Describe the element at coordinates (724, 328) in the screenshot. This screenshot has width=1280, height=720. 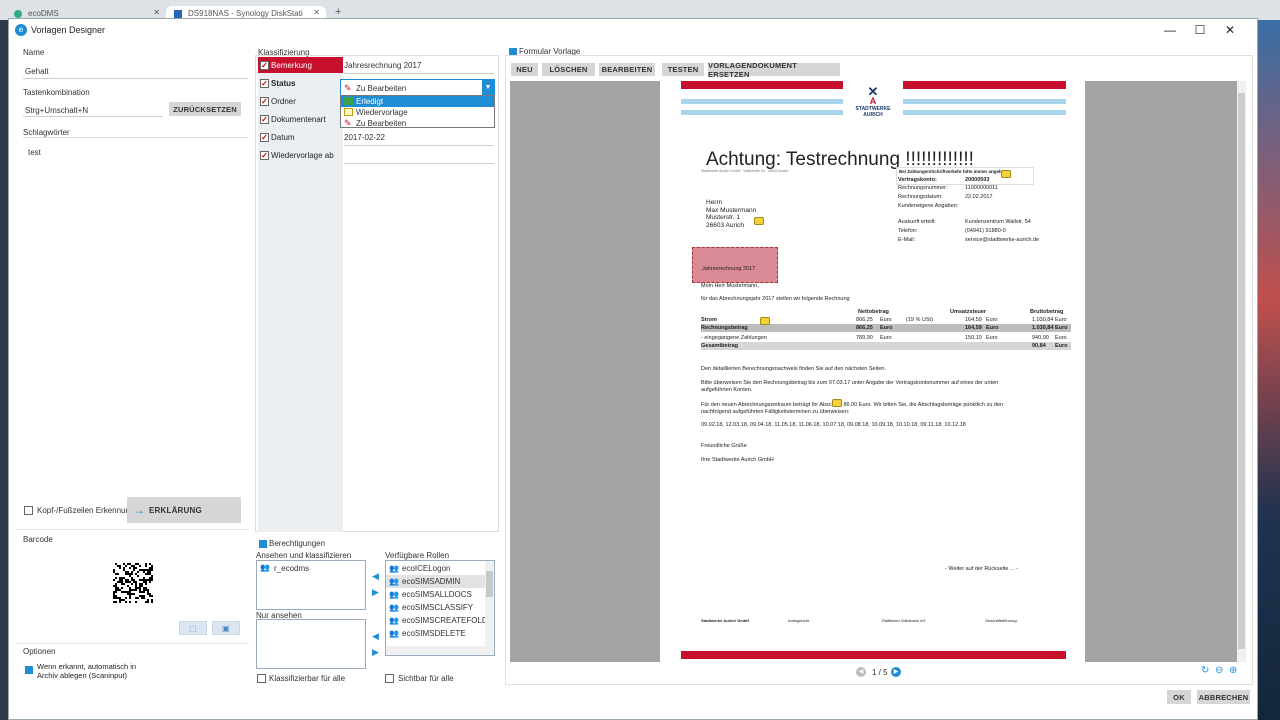
I see `table-cell: Rechnungsbetrag` at that location.